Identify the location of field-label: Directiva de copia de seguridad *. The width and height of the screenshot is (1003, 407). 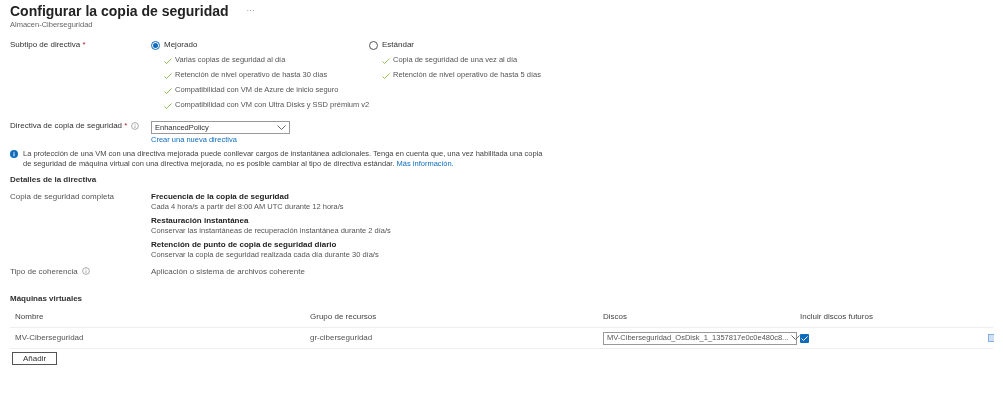
(69, 126).